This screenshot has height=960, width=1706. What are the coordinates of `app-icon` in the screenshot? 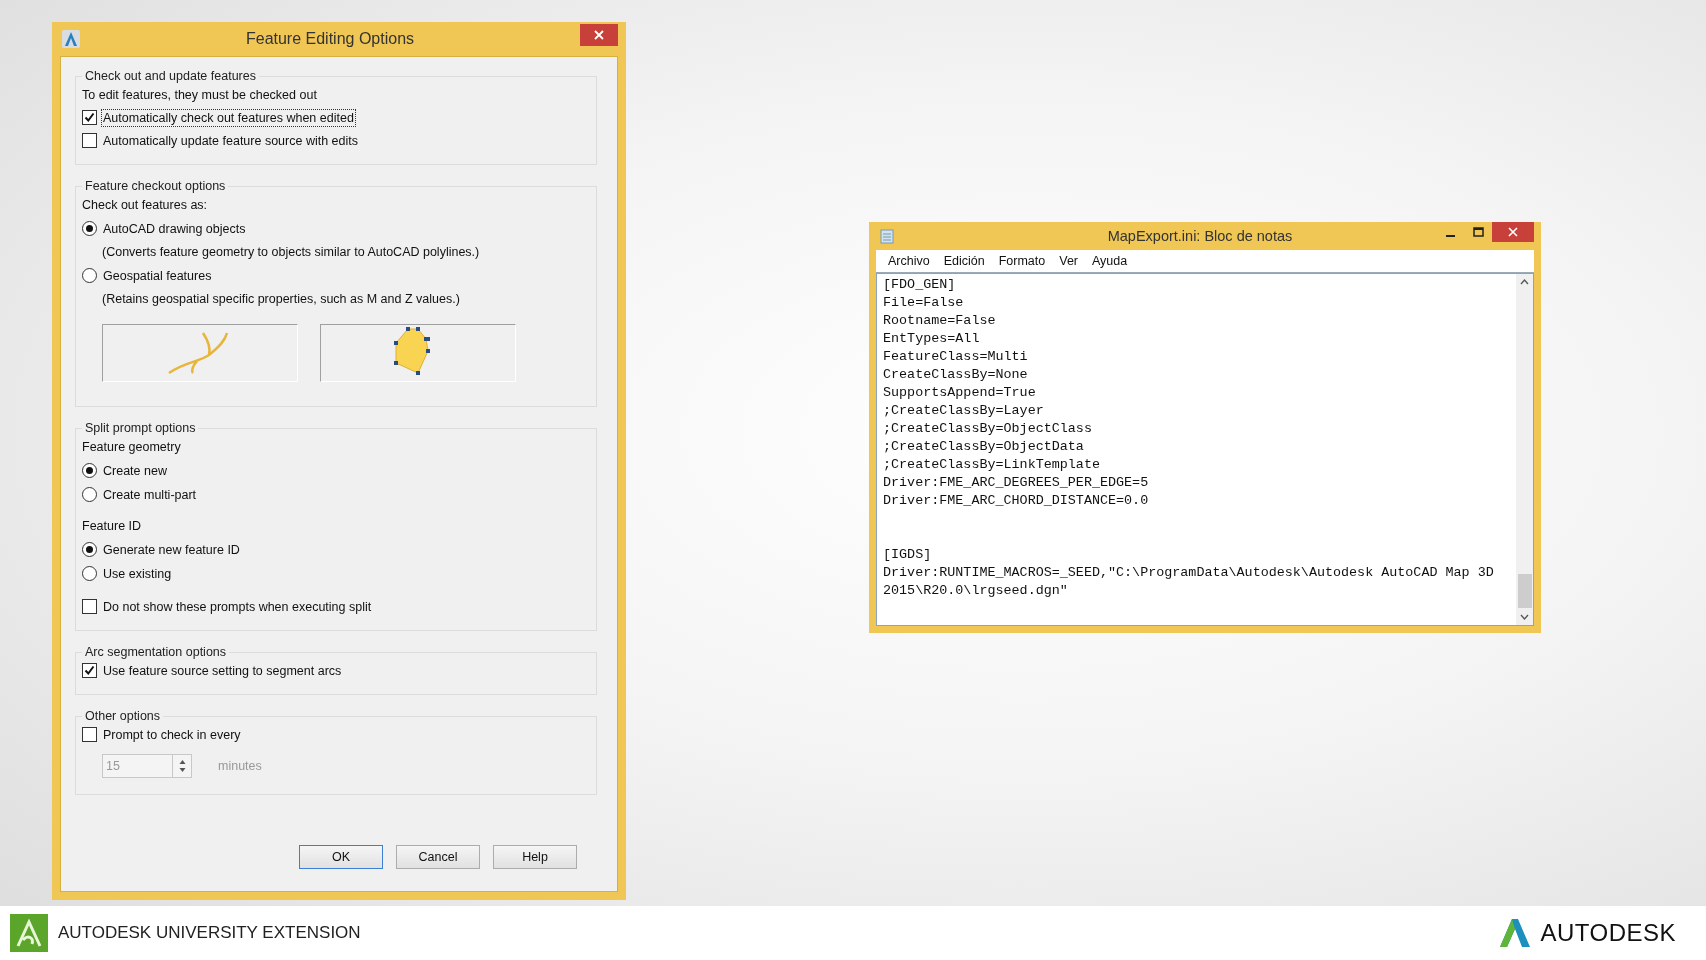 It's located at (71, 39).